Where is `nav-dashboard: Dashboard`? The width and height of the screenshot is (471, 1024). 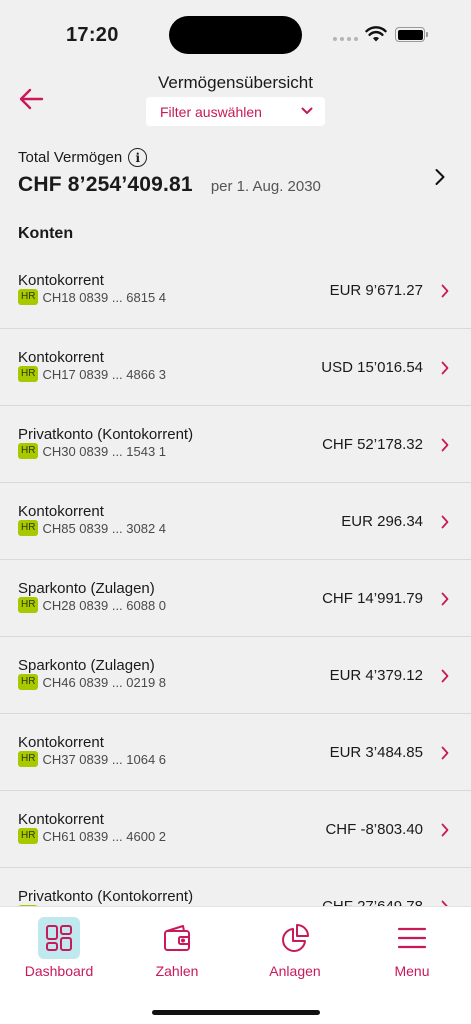
nav-dashboard: Dashboard is located at coordinates (59, 948).